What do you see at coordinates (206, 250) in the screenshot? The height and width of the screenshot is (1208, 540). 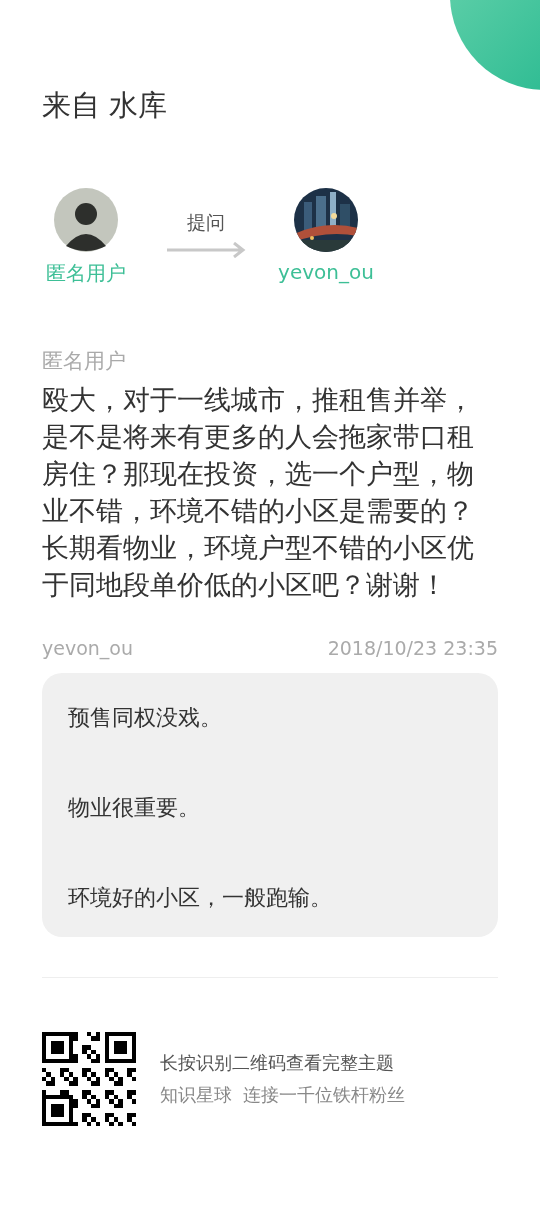 I see `arrow-icon` at bounding box center [206, 250].